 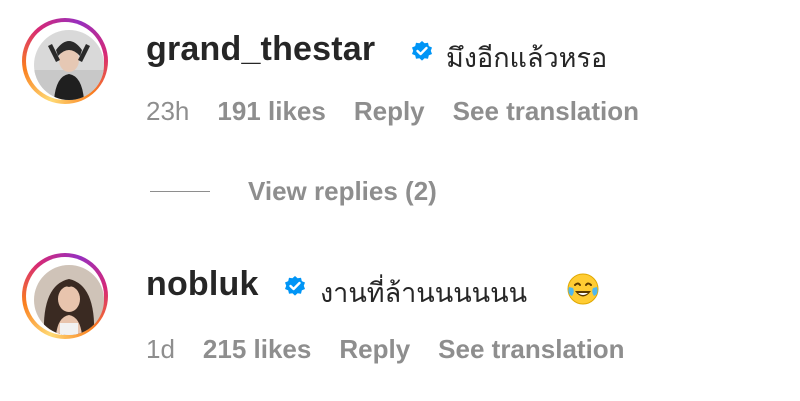 What do you see at coordinates (257, 349) in the screenshot?
I see `likes-count: 215 likes` at bounding box center [257, 349].